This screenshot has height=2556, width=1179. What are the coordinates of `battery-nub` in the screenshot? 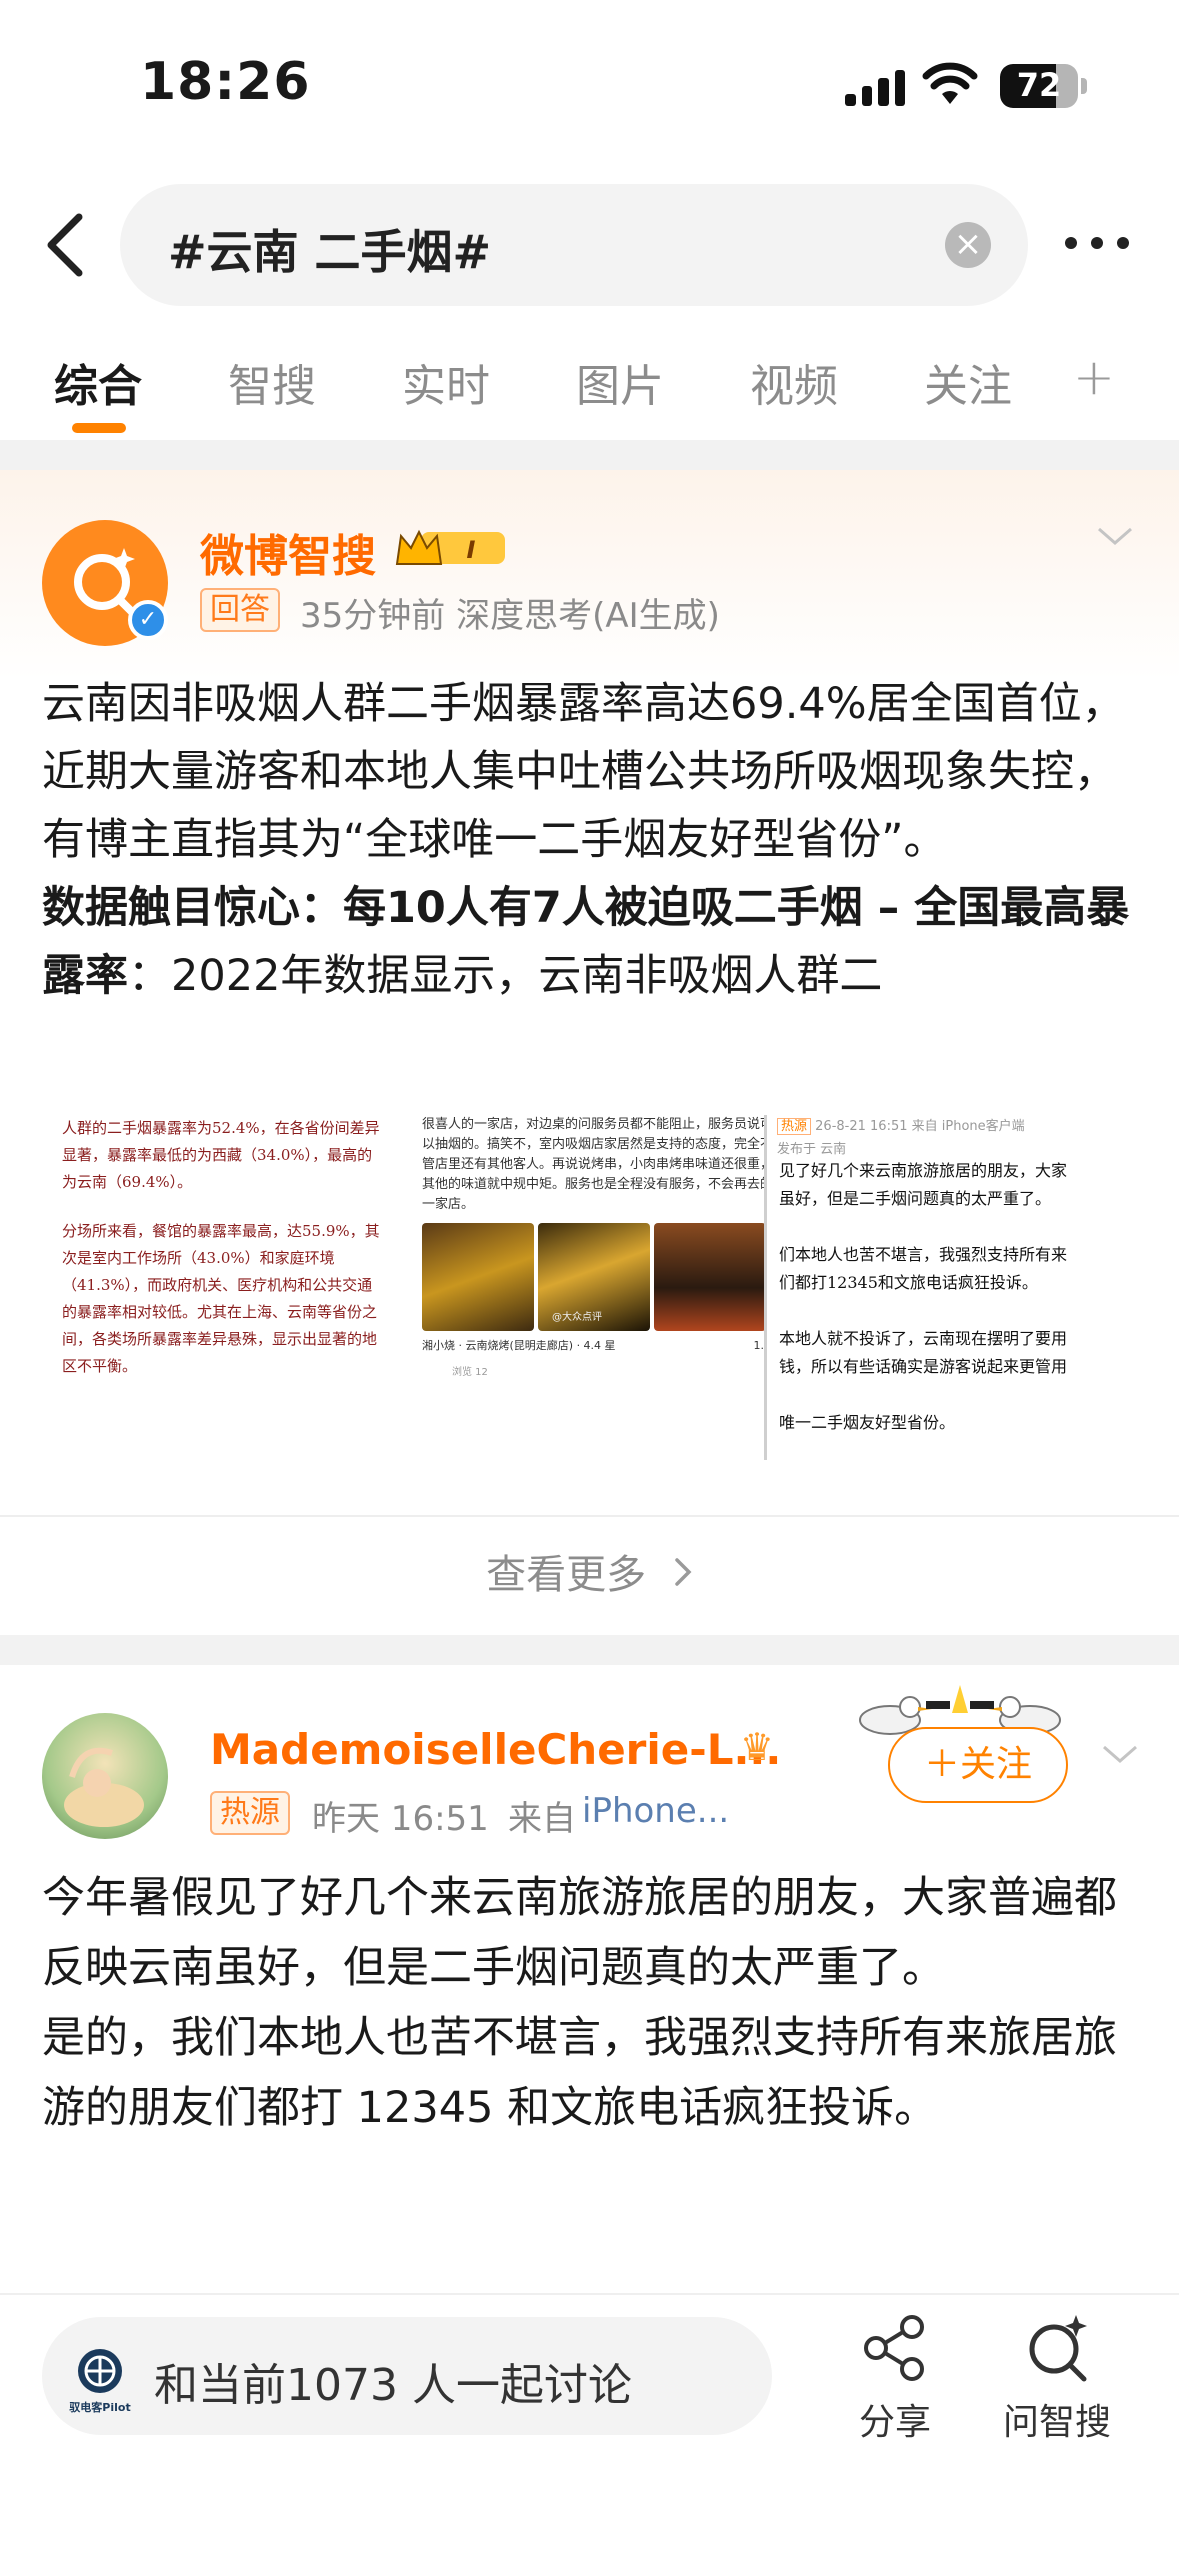 It's located at (1084, 86).